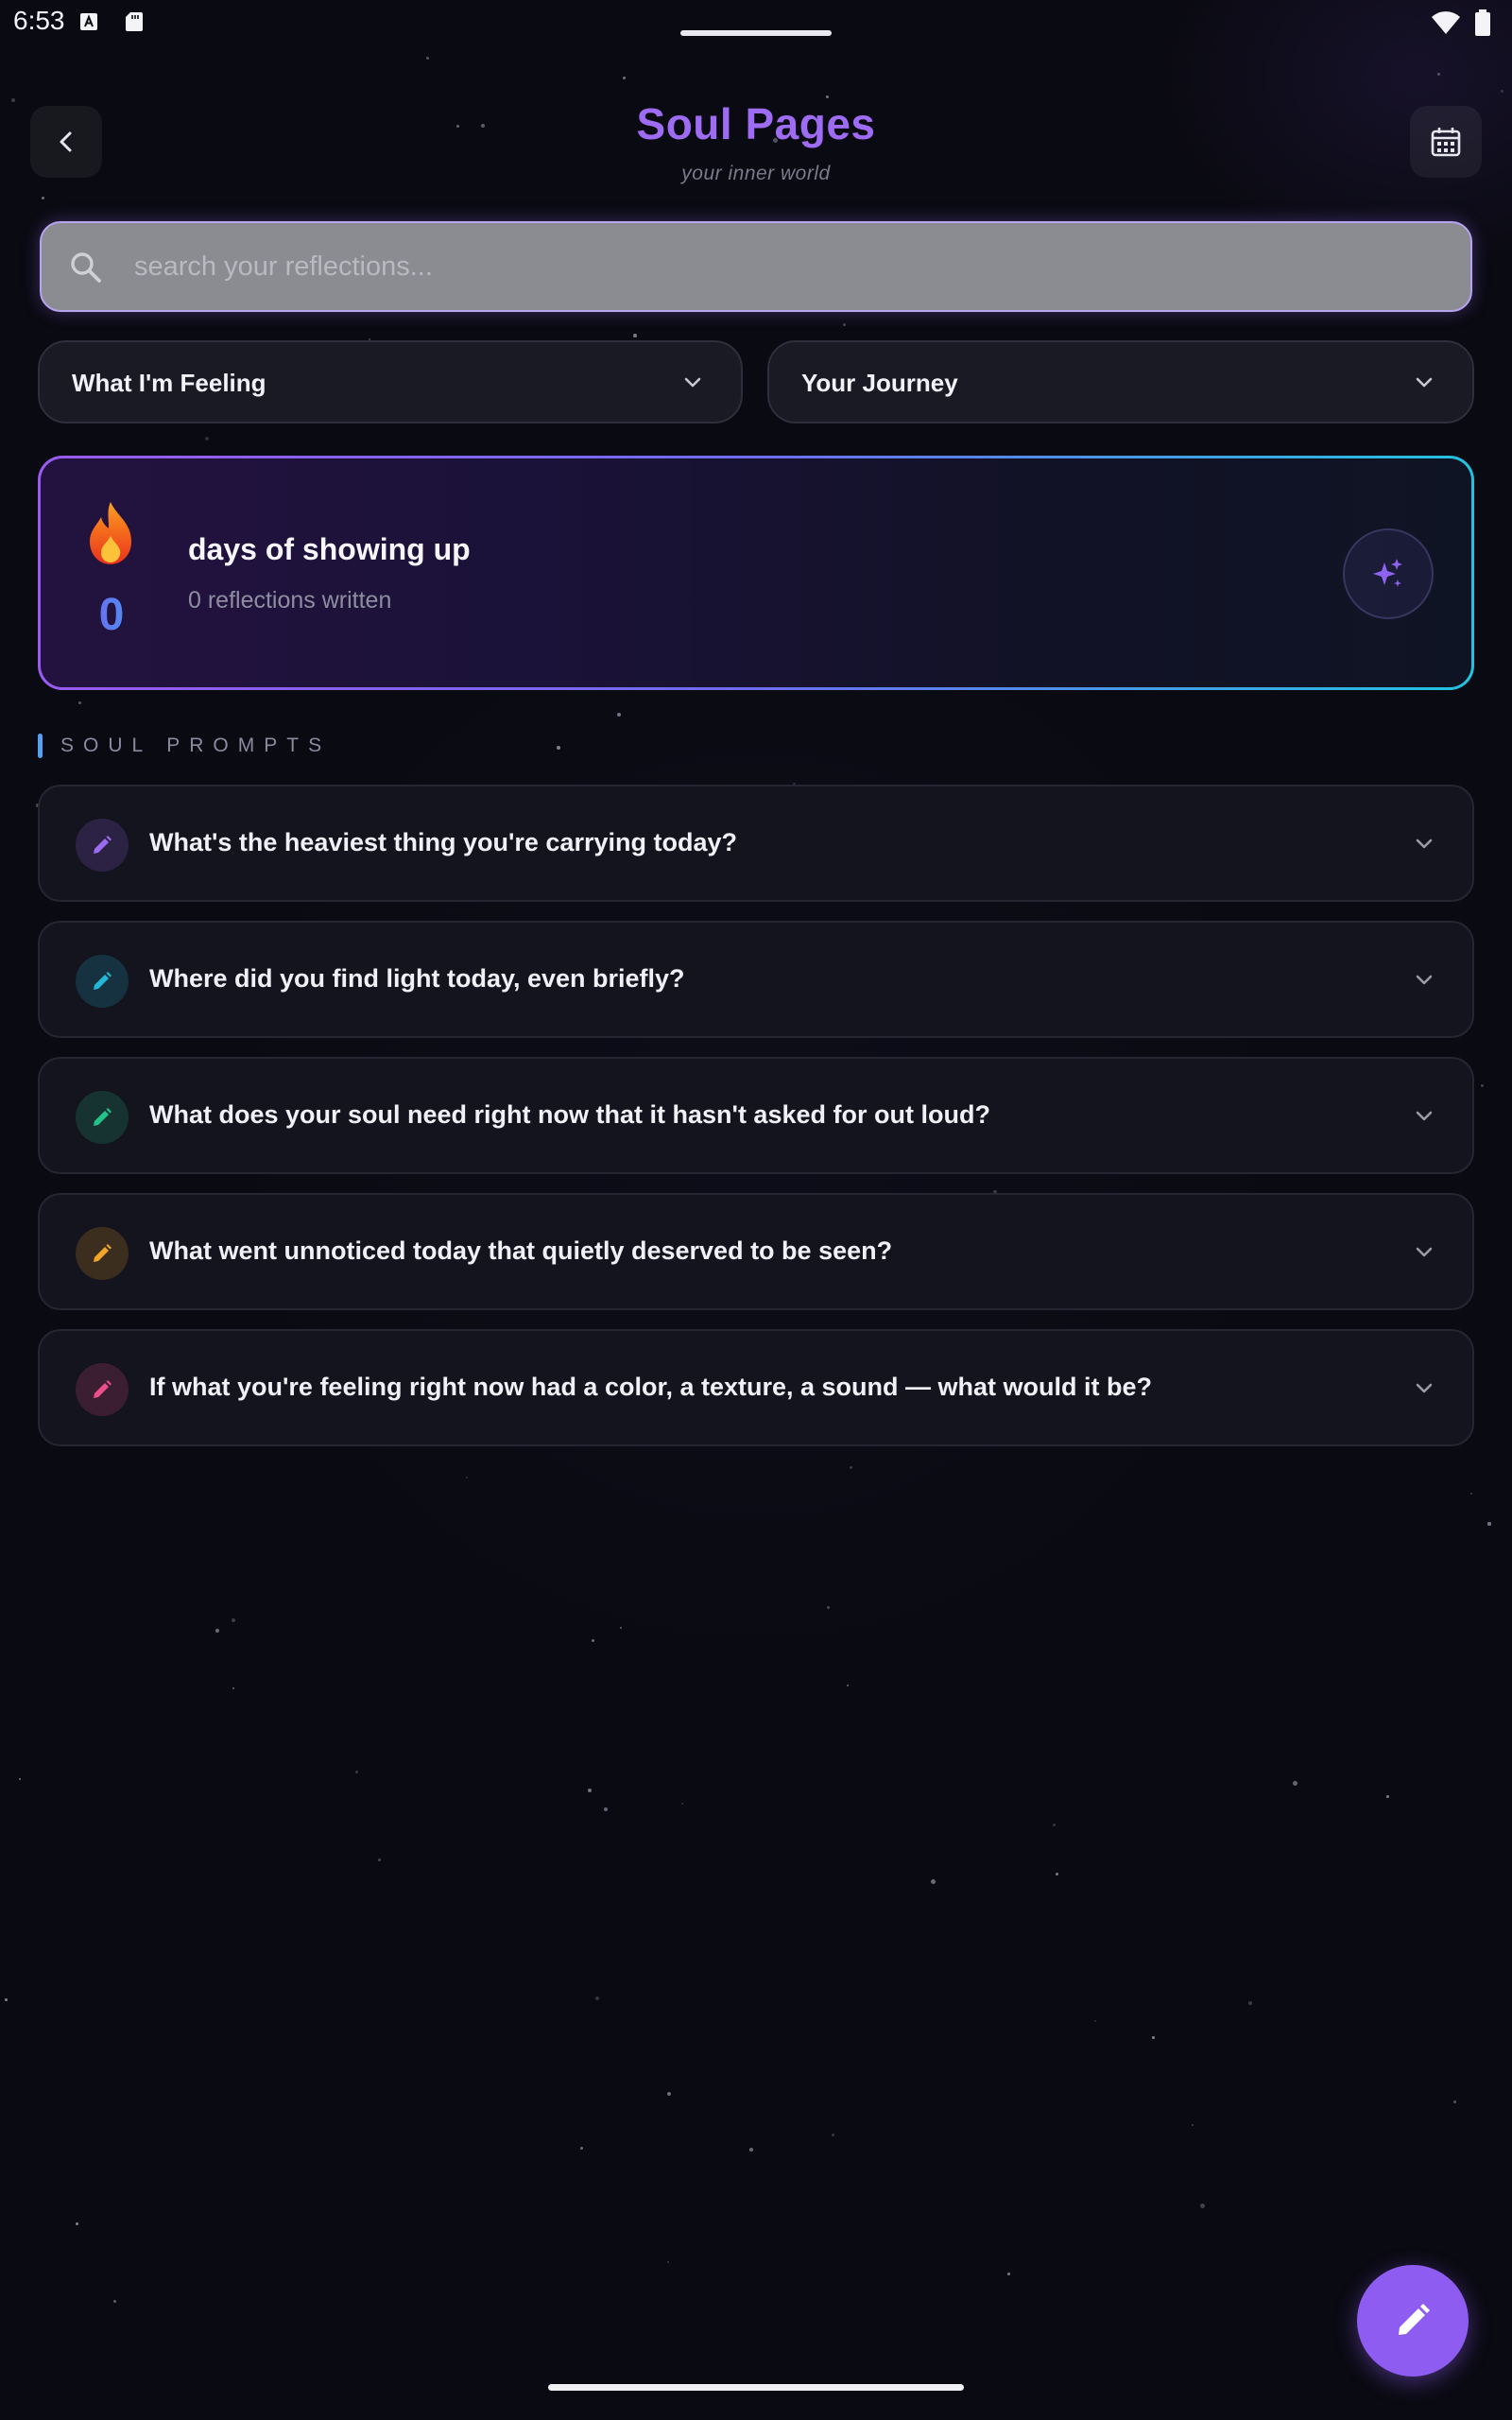 The image size is (1512, 2420). Describe the element at coordinates (169, 383) in the screenshot. I see `feeling-filter-label: What I'm Feeling` at that location.